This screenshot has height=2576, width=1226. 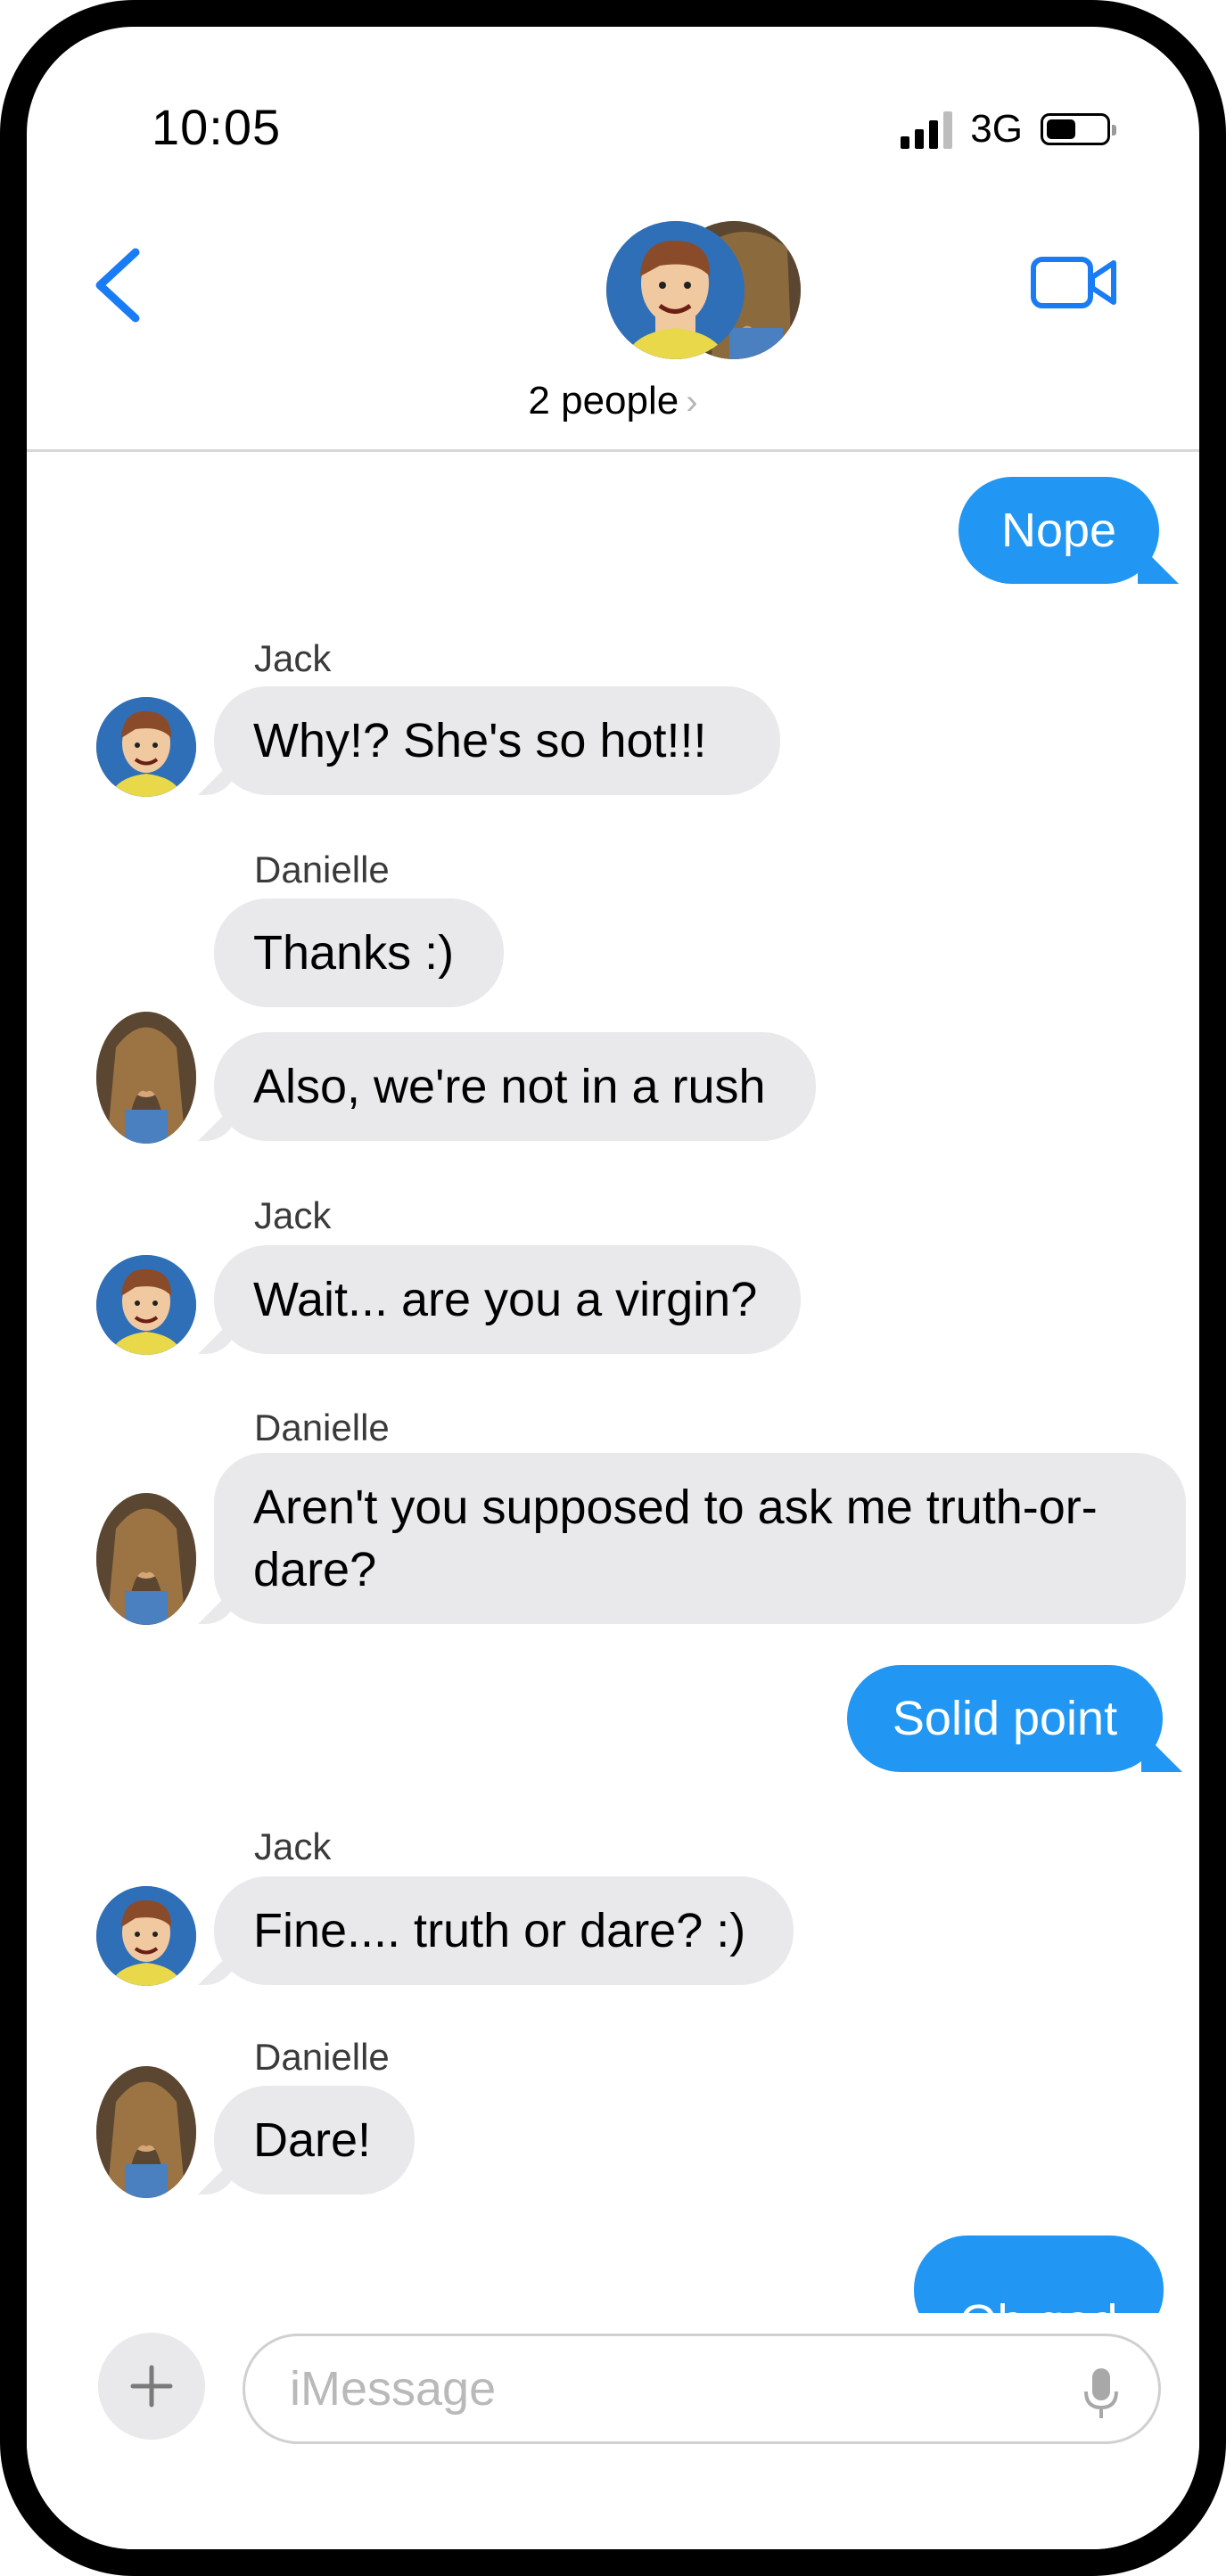 What do you see at coordinates (675, 1507) in the screenshot?
I see `message-text-line: Aren't you supposed to ask me truth-or-` at bounding box center [675, 1507].